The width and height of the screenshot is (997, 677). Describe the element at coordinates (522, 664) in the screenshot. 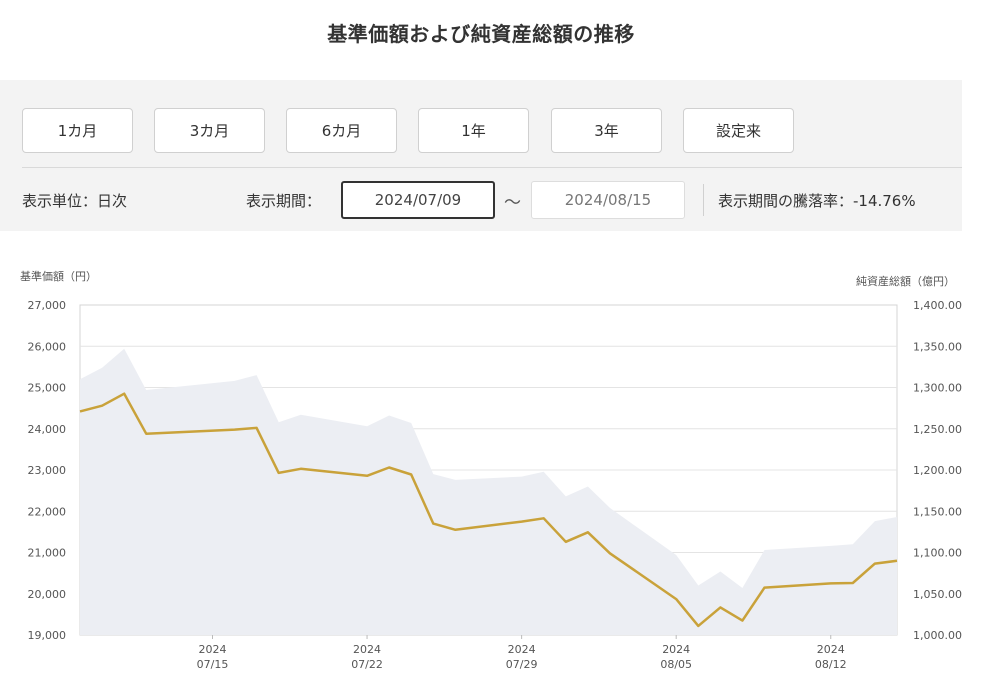

I see `x-tick-label: 07/29` at that location.